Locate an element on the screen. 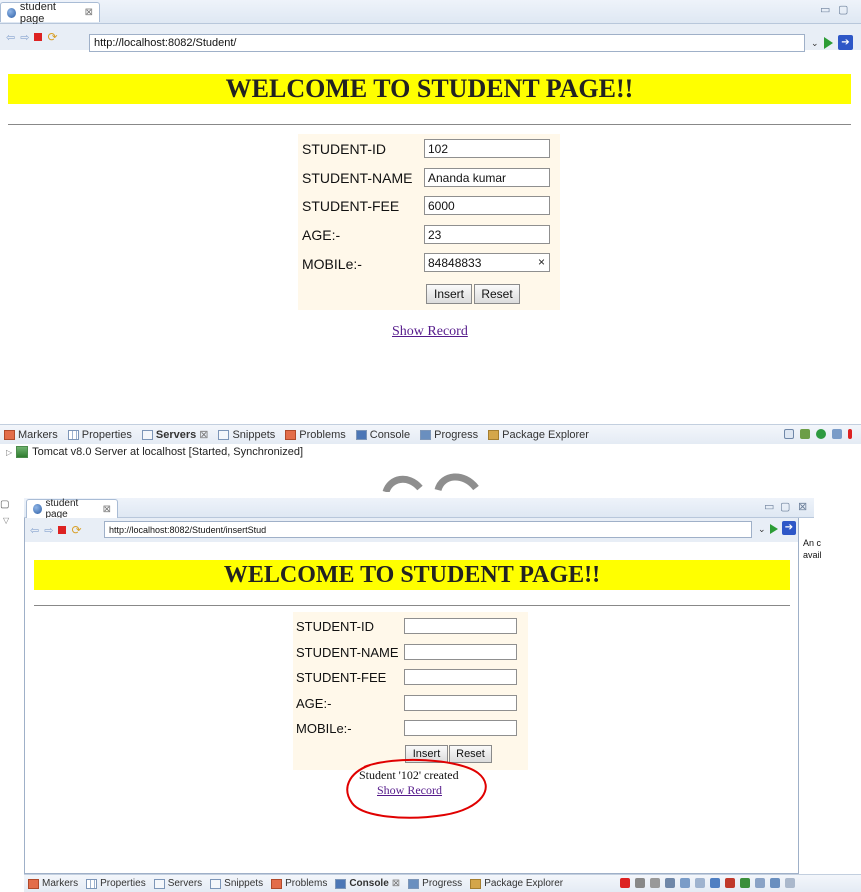 This screenshot has width=861, height=892. student-name-input: Ananda kumar is located at coordinates (487, 177).